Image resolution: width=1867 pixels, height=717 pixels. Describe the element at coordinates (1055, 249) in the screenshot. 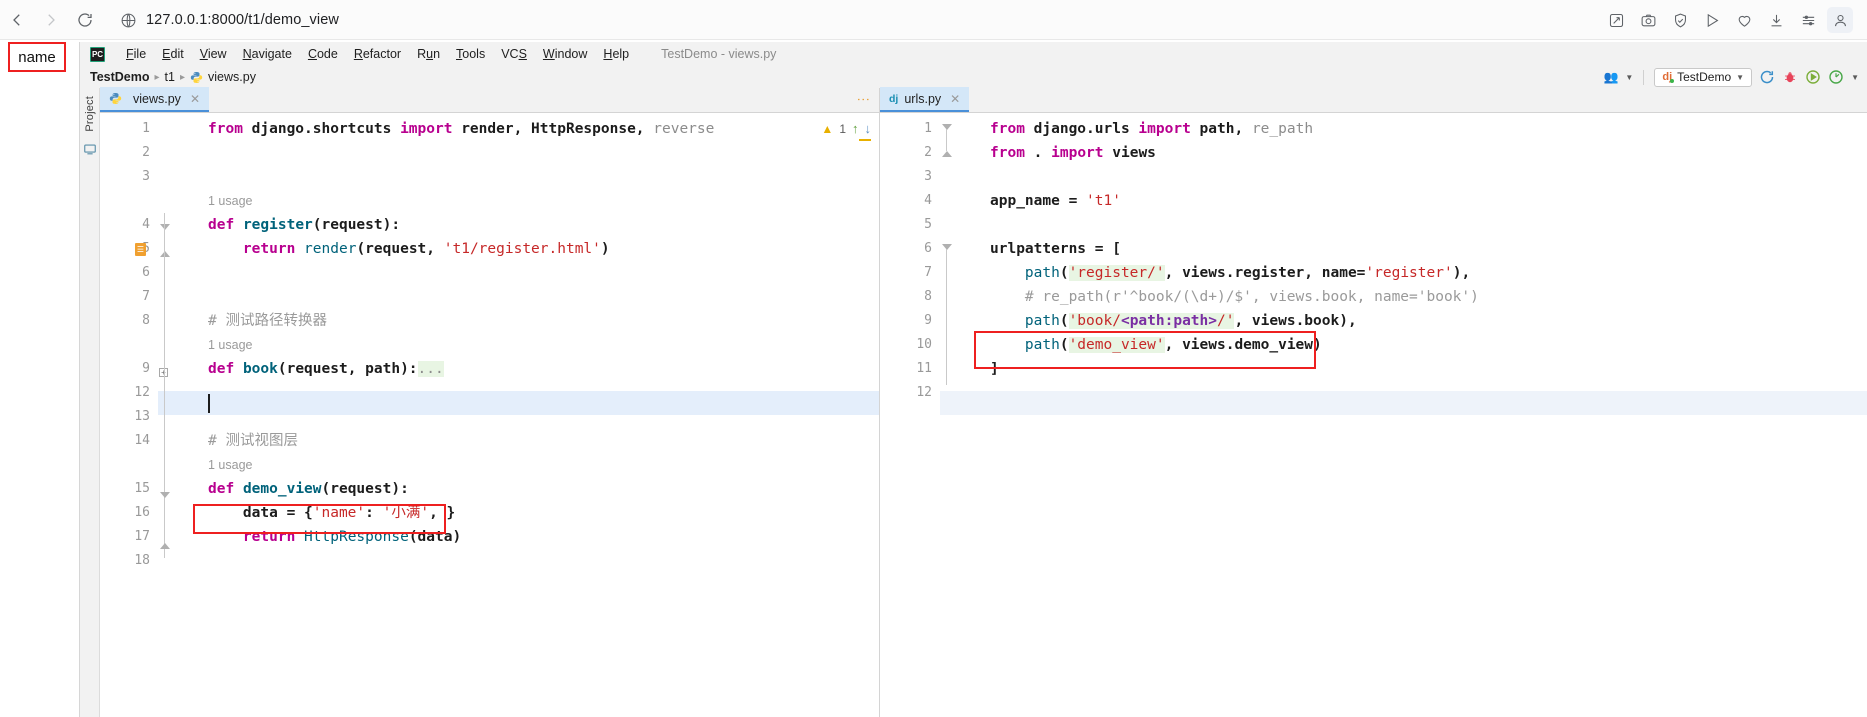

I see `code-line-r6: urlpatterns = [` at that location.